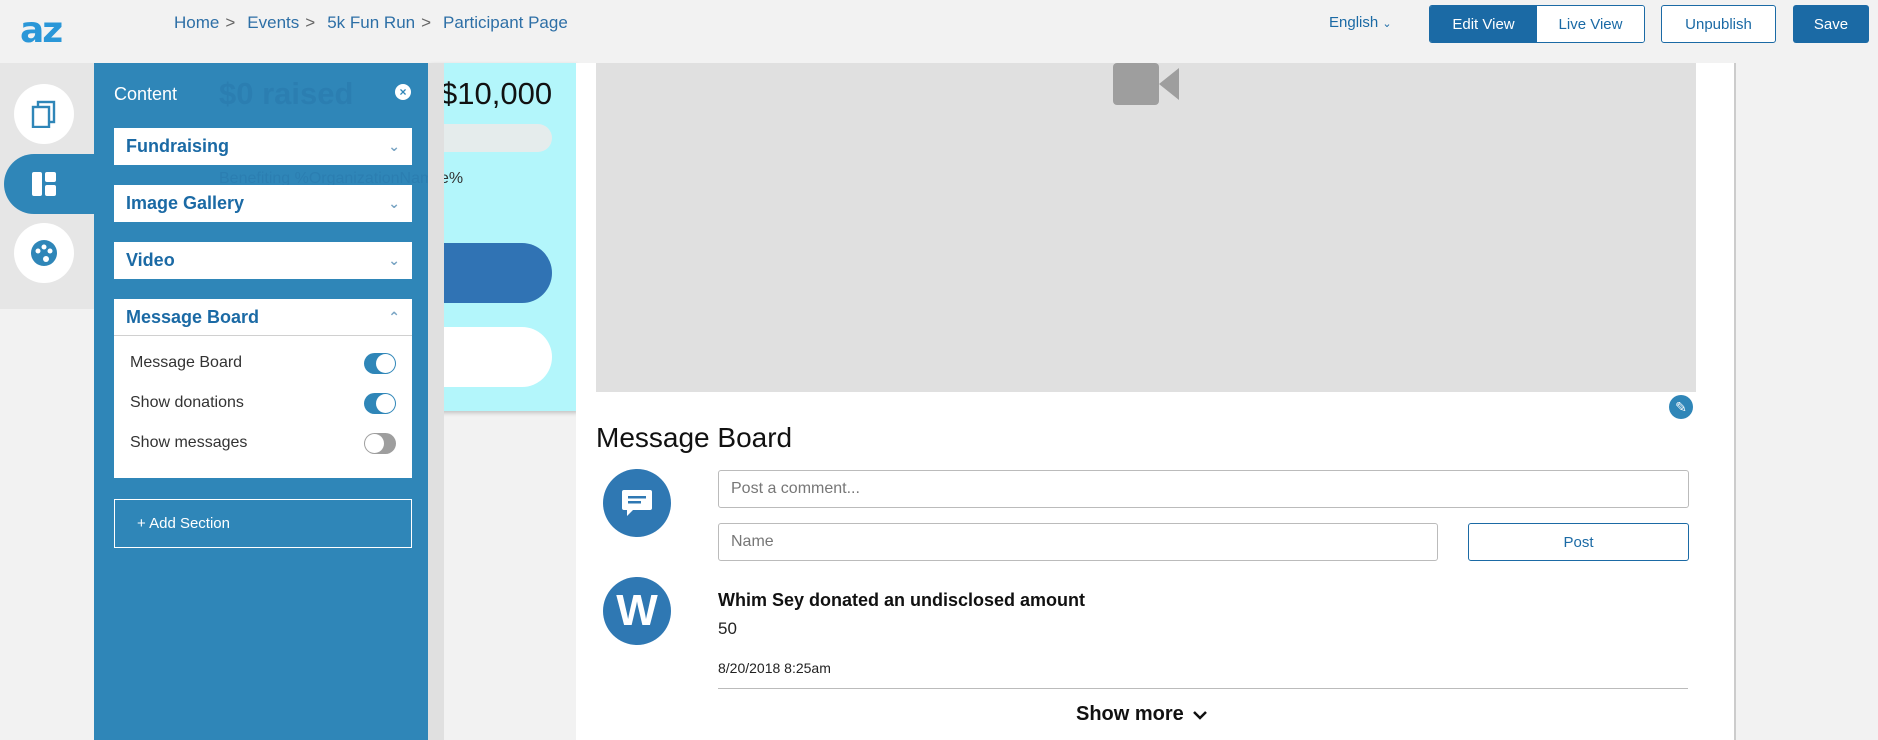 This screenshot has height=740, width=1878. What do you see at coordinates (1354, 22) in the screenshot?
I see `language-label: English` at bounding box center [1354, 22].